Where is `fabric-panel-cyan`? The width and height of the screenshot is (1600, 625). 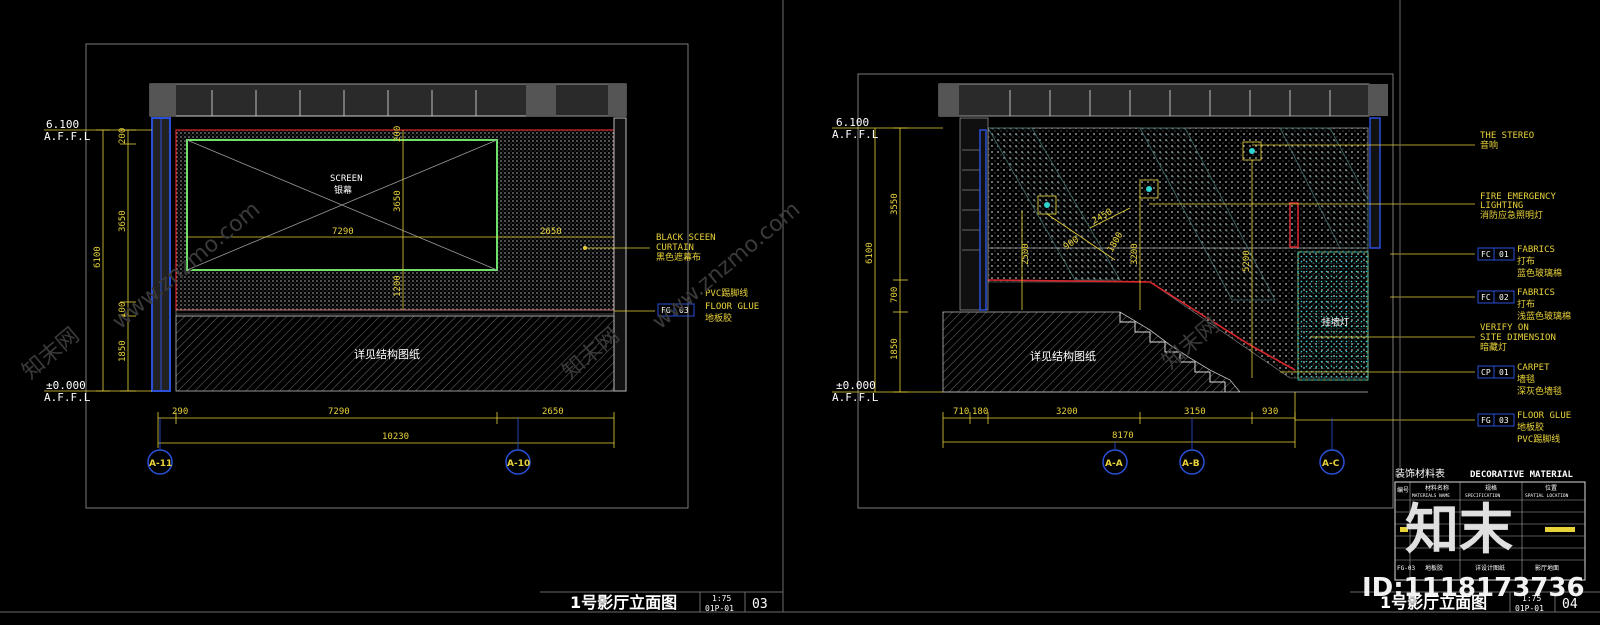 fabric-panel-cyan is located at coordinates (1333, 316).